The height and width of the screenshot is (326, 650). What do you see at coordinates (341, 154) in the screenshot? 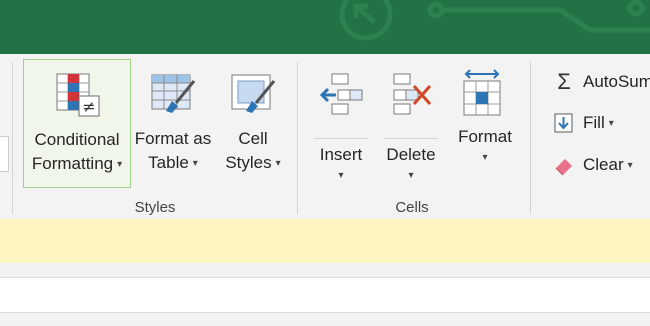
I see `insert-label: Insert` at bounding box center [341, 154].